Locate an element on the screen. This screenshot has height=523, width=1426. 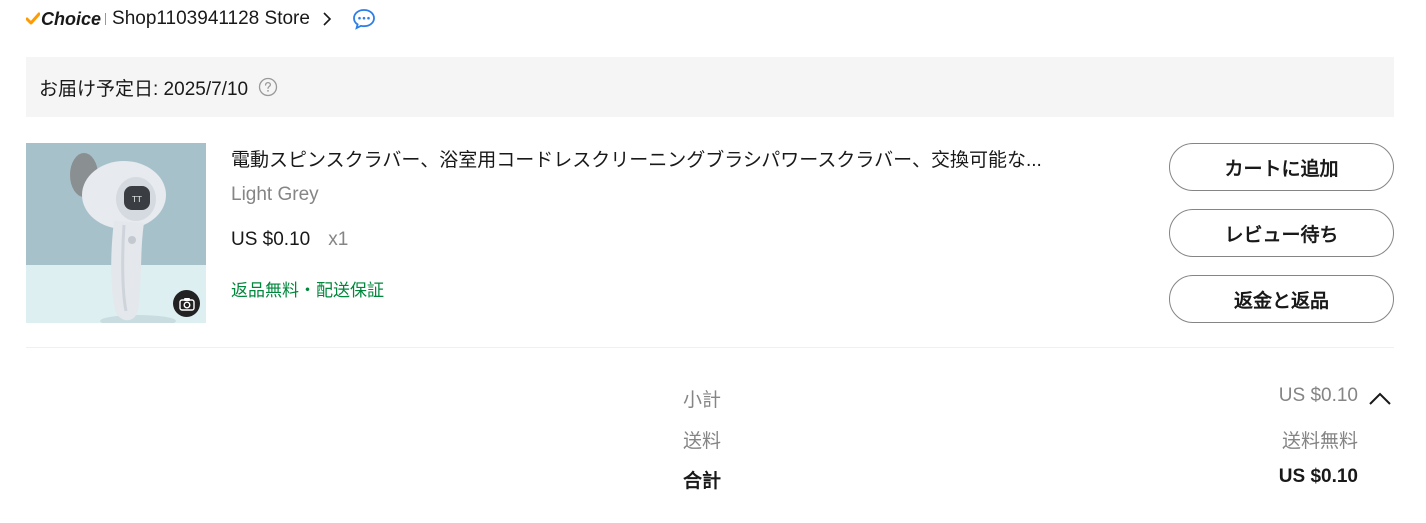
store-header: Choice Shop1103941128 Store is located at coordinates (201, 19).